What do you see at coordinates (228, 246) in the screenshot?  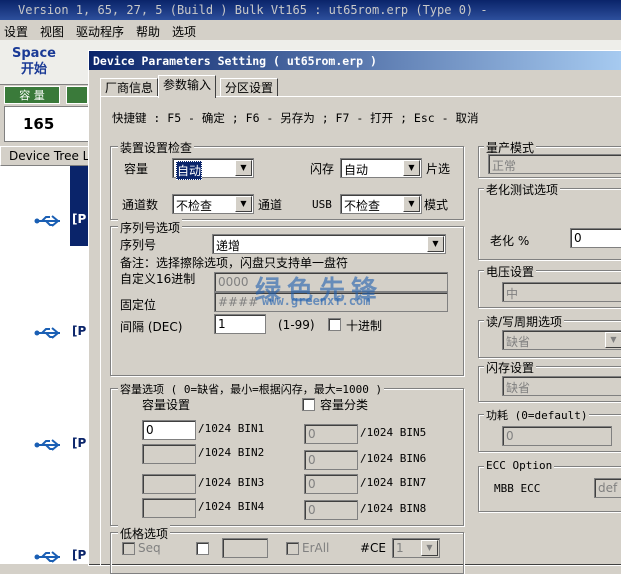 I see `serial-value: 递增` at bounding box center [228, 246].